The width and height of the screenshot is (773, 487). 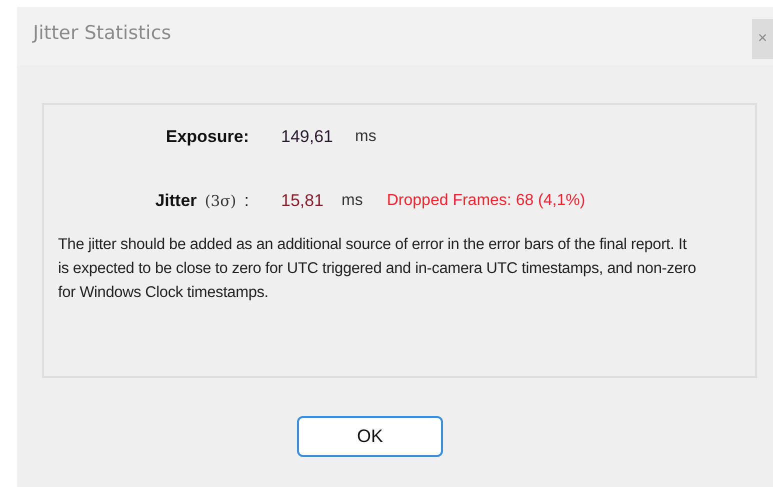 I want to click on exposure-value: 149,61, so click(x=307, y=137).